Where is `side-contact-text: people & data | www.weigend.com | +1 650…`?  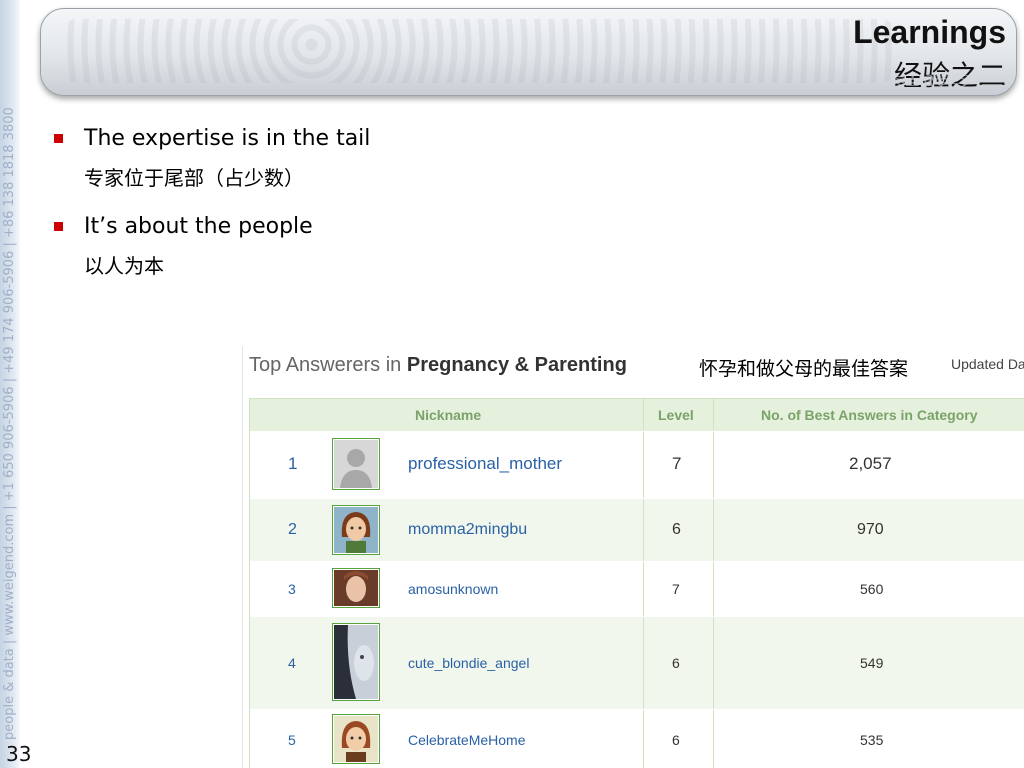 side-contact-text: people & data | www.weigend.com | +1 650… is located at coordinates (9, 423).